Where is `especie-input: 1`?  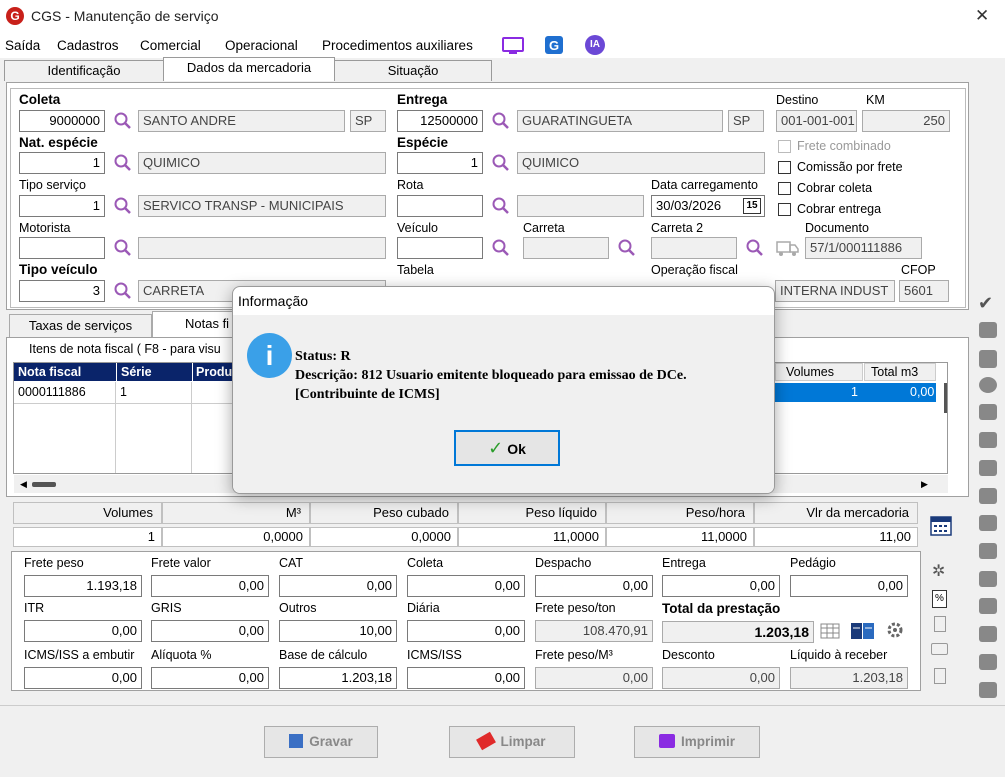
especie-input: 1 is located at coordinates (440, 163).